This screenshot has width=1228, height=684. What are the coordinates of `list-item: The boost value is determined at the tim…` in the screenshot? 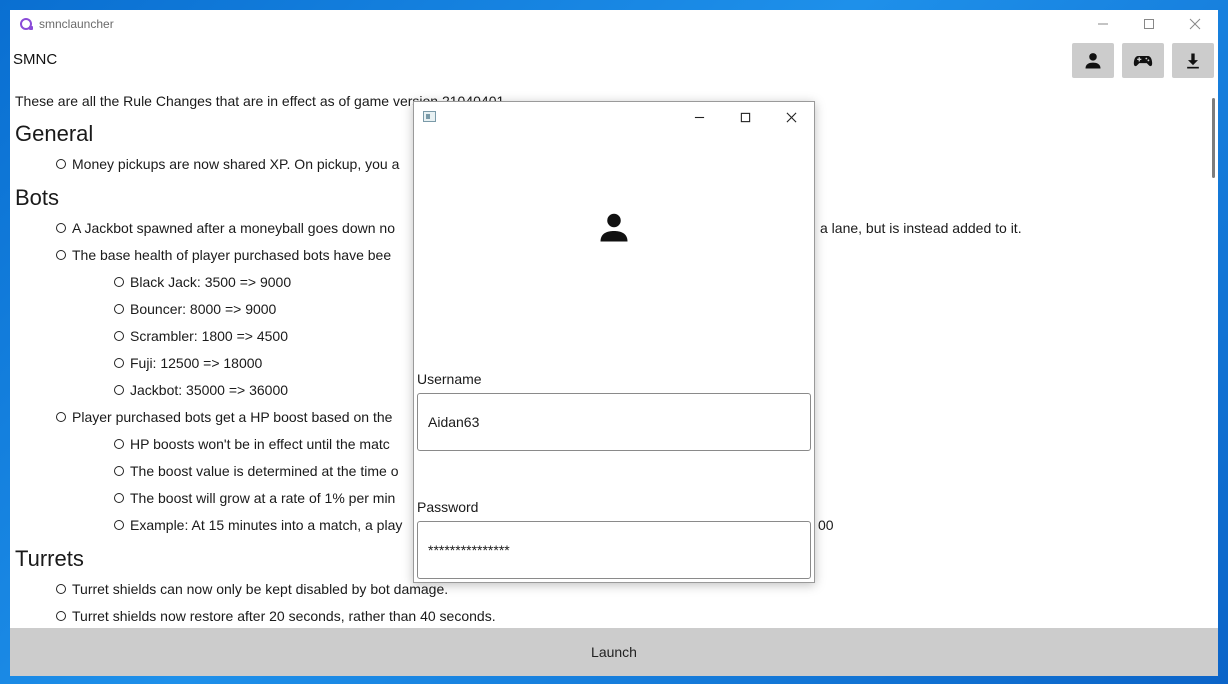 It's located at (256, 471).